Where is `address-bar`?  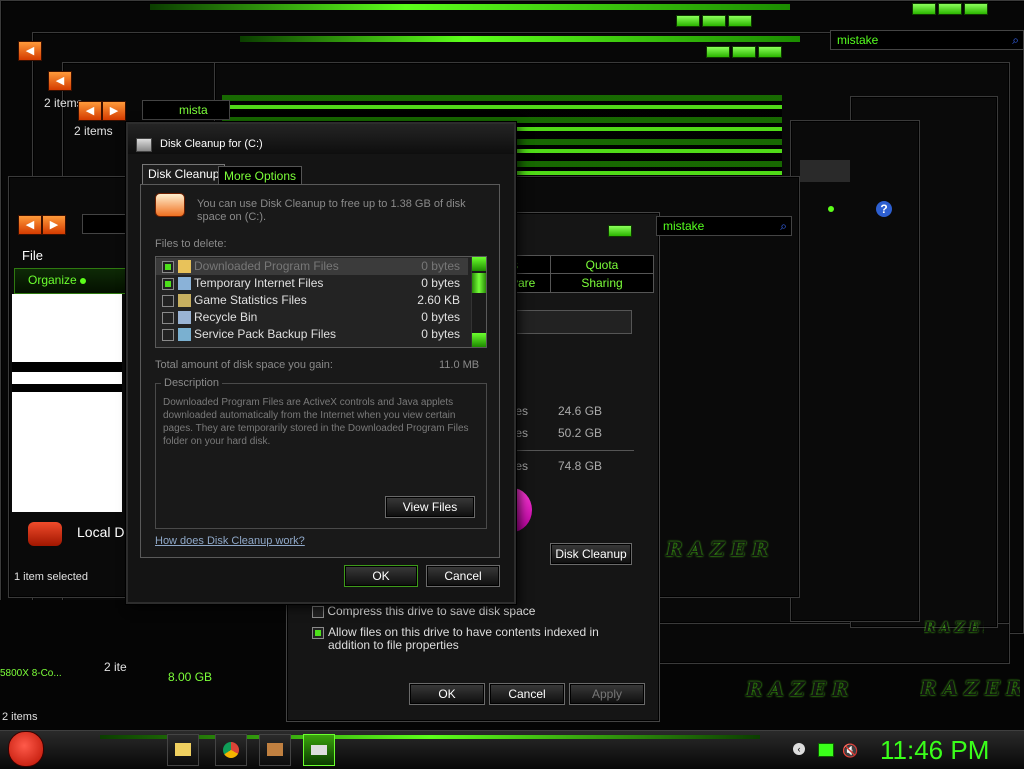
address-bar is located at coordinates (106, 224).